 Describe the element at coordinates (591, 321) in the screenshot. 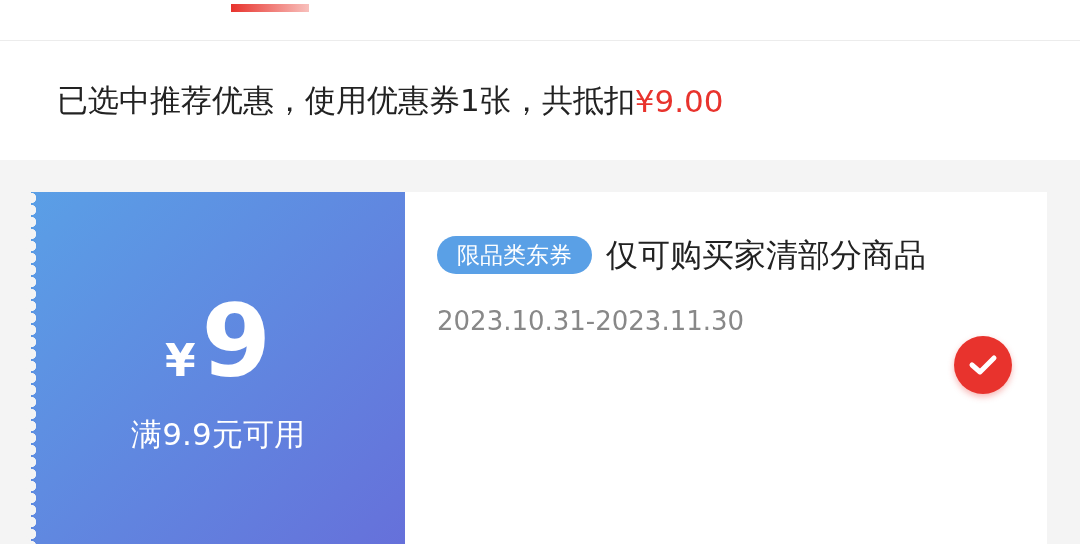

I see `validity-period: 2023.10.31-2023.11.30` at that location.